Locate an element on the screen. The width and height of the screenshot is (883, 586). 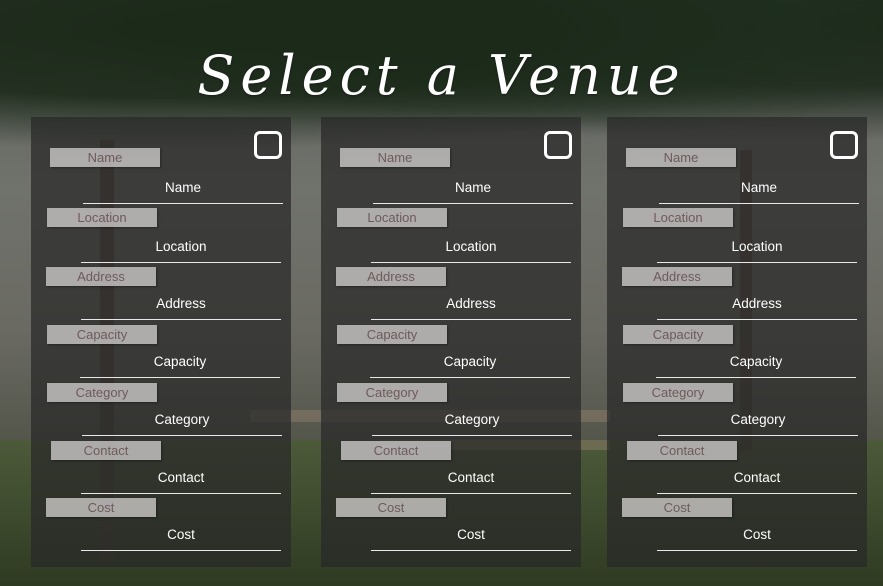
page-title: Select a Venue is located at coordinates (441, 76).